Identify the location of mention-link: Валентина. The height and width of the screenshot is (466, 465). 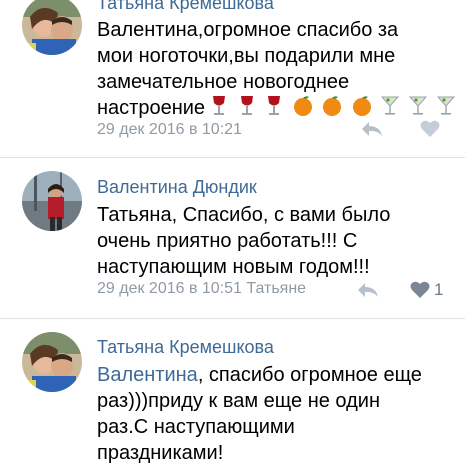
(147, 375).